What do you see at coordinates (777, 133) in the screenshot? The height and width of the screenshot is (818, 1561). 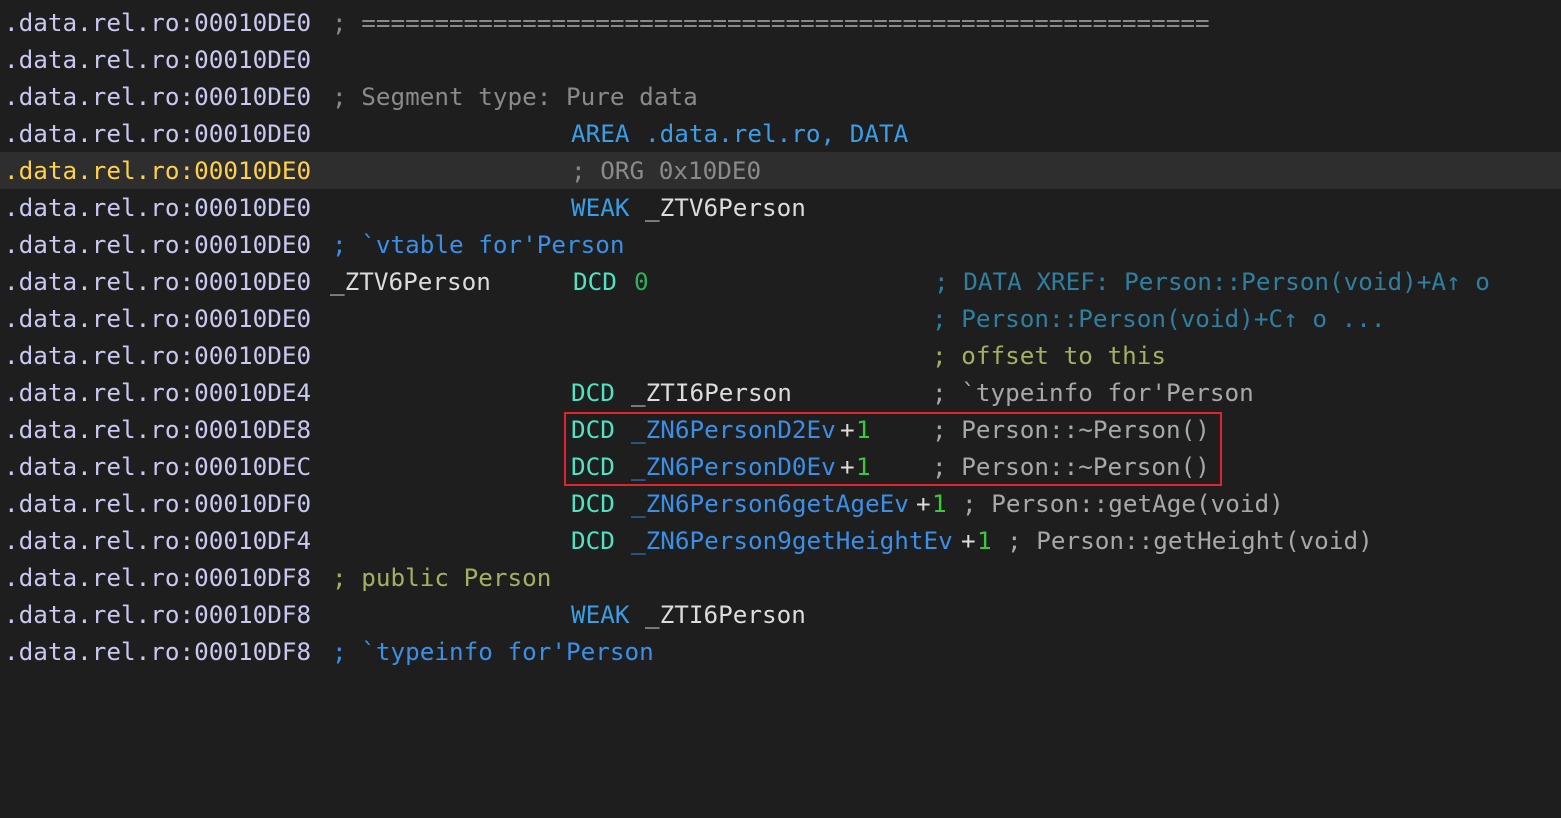 I see `operand: .data.rel.ro, DATA` at bounding box center [777, 133].